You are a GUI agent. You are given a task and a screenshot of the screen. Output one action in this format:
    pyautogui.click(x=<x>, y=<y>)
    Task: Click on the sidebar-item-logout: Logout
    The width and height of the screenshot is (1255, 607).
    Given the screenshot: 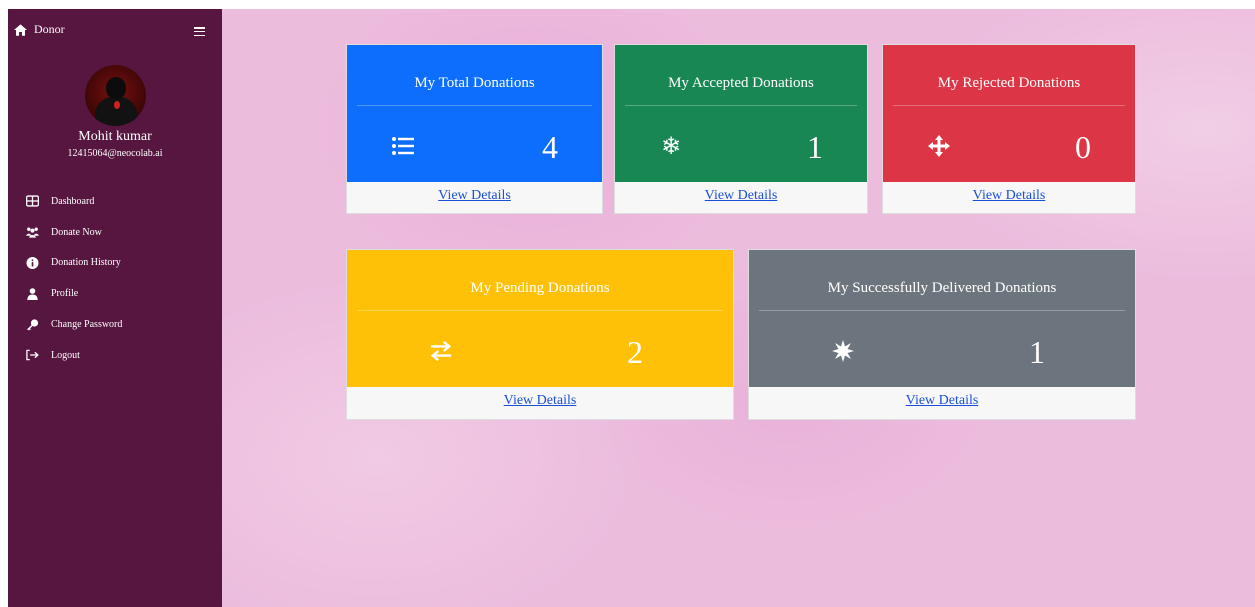 What is the action you would take?
    pyautogui.click(x=115, y=355)
    